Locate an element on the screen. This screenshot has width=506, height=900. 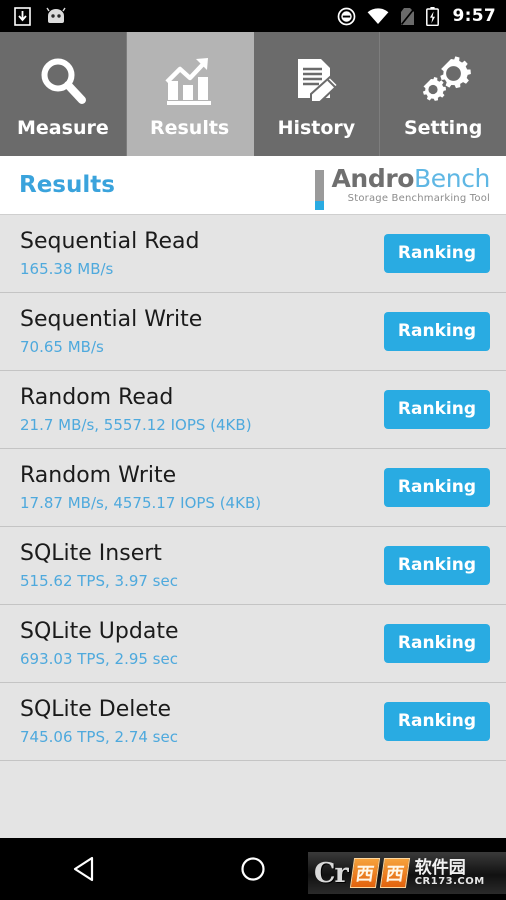
row-texts: SQLite Insert 515.62 TPS, 3.97 sec is located at coordinates (99, 565).